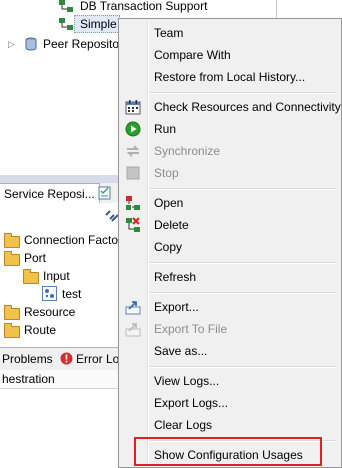 The width and height of the screenshot is (342, 468). Describe the element at coordinates (144, 6) in the screenshot. I see `tree-item-label: DB Transaction Support` at that location.